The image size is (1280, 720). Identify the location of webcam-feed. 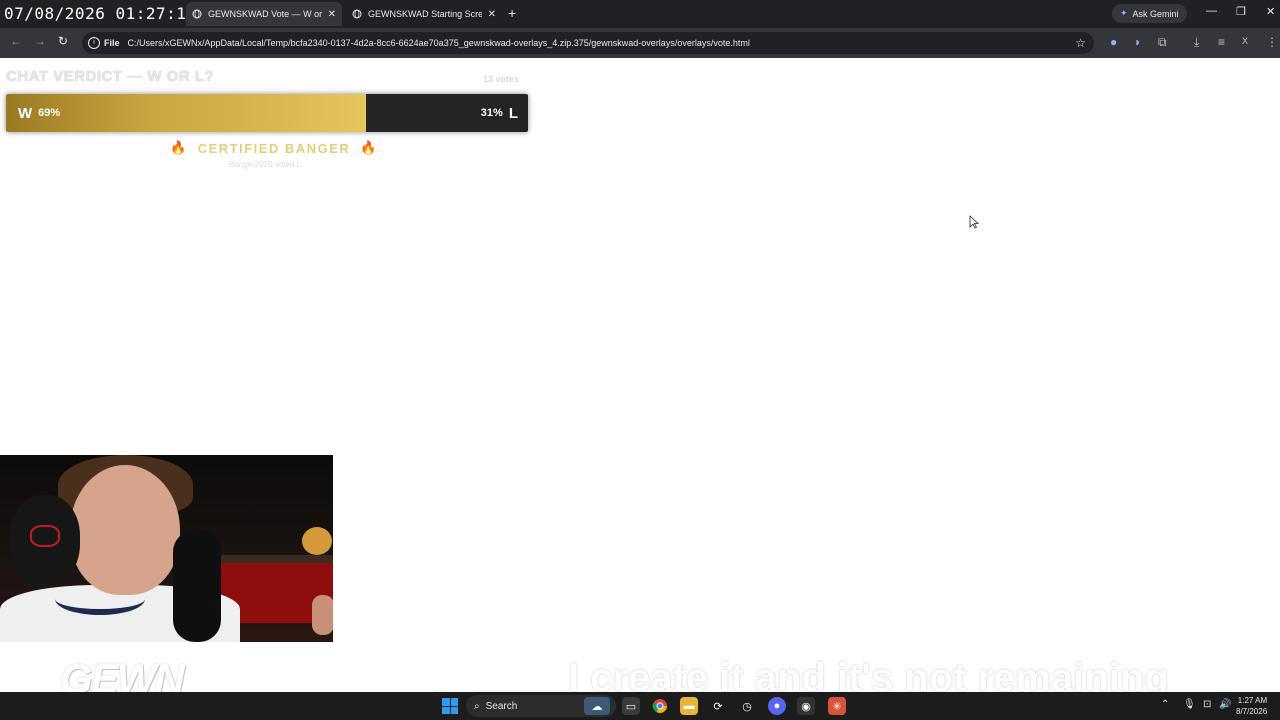
(166, 548).